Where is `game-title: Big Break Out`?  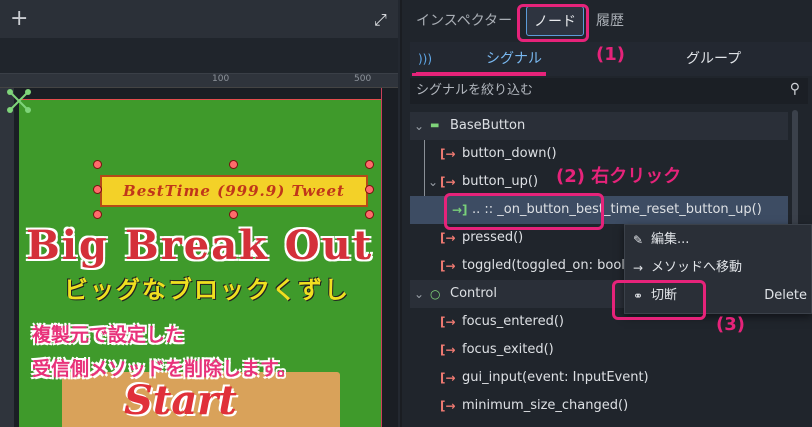 game-title: Big Break Out is located at coordinates (200, 245).